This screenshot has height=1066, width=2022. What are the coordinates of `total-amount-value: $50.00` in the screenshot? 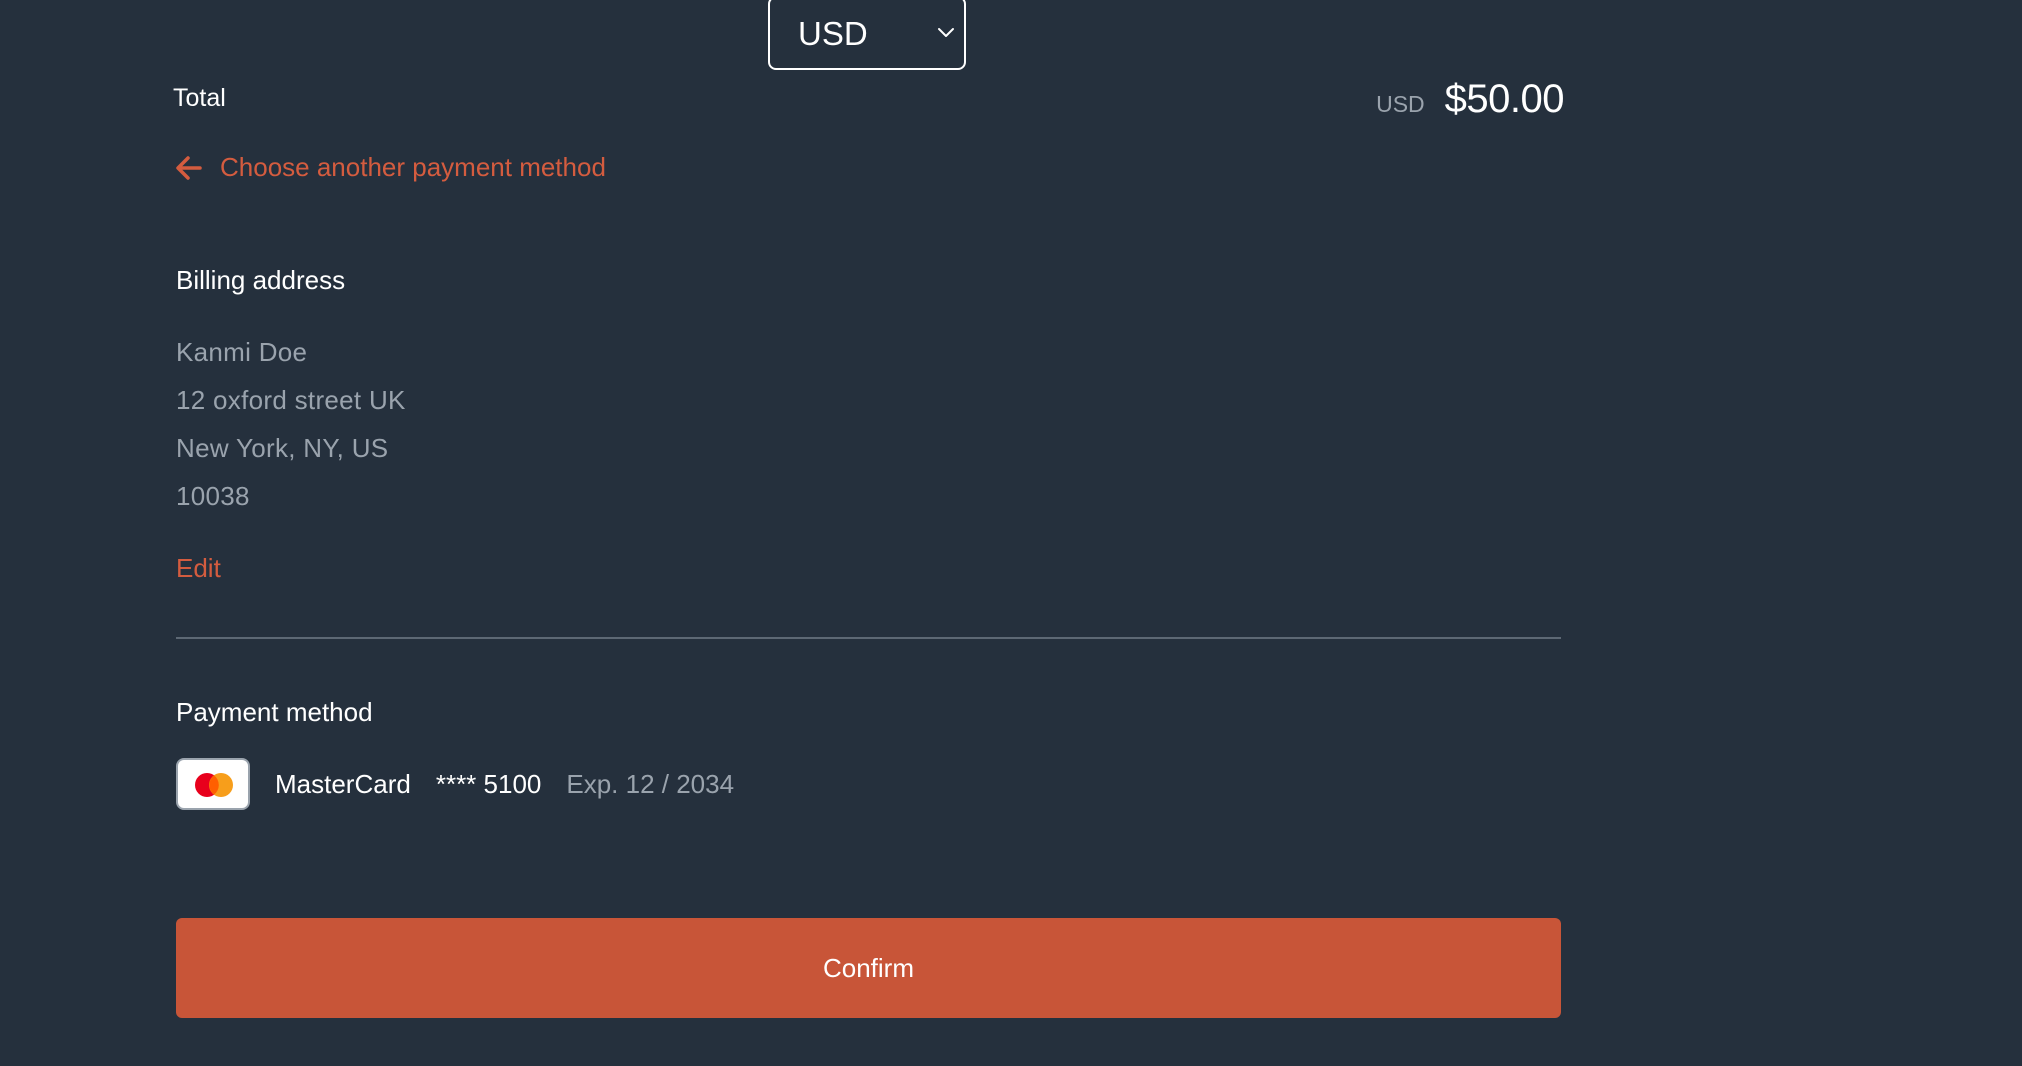 It's located at (1504, 99).